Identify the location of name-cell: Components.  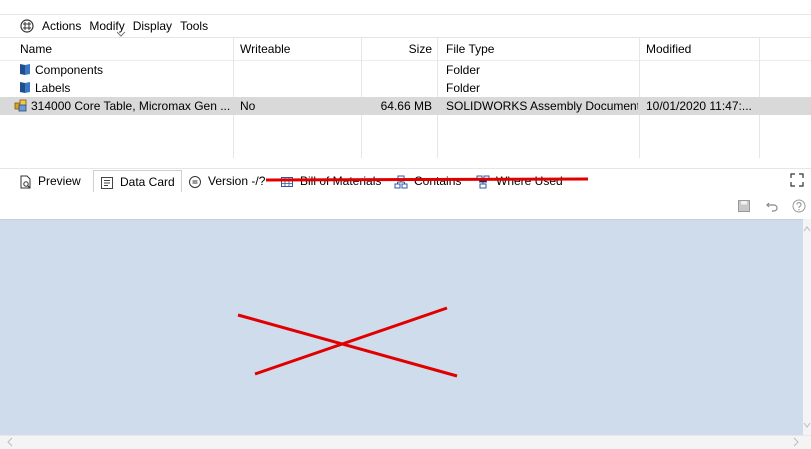
(125, 70).